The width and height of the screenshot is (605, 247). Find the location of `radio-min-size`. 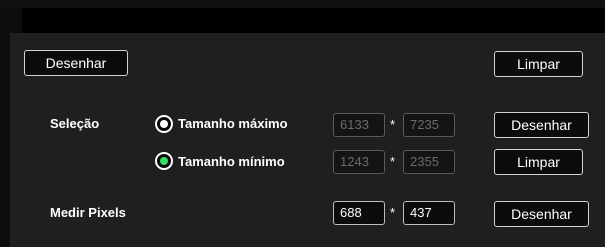

radio-min-size is located at coordinates (164, 161).